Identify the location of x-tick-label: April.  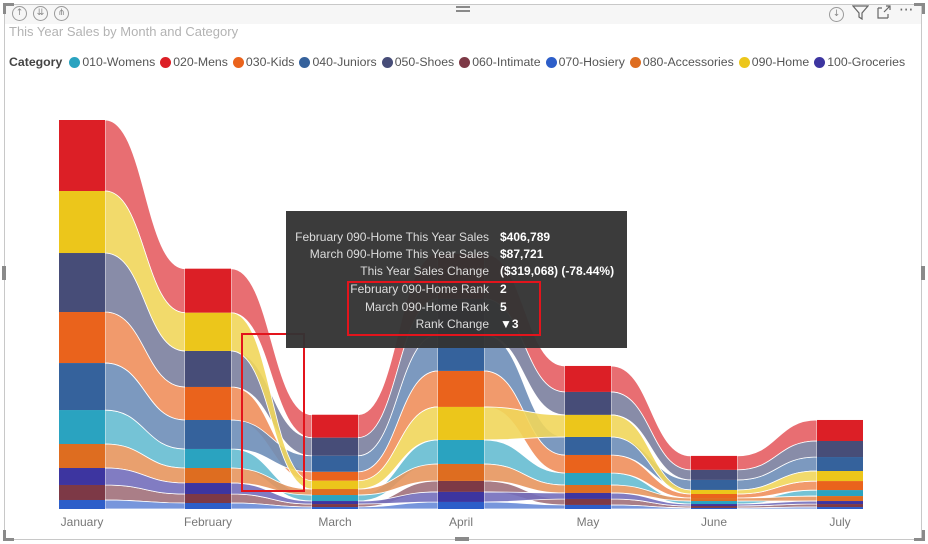
(461, 522).